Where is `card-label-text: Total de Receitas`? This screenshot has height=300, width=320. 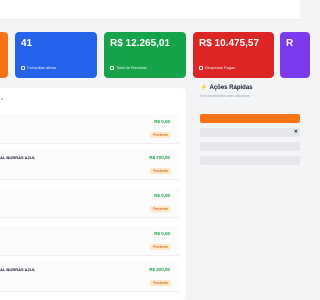
card-label-text: Total de Receitas is located at coordinates (131, 67).